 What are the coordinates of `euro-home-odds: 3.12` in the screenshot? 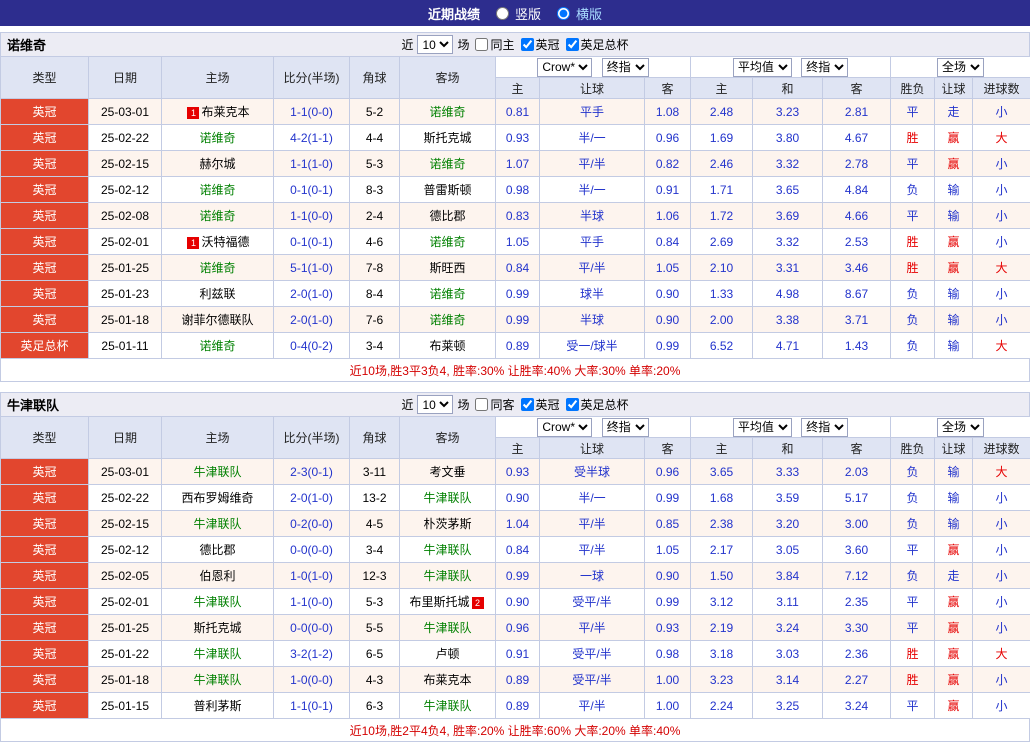 It's located at (722, 602).